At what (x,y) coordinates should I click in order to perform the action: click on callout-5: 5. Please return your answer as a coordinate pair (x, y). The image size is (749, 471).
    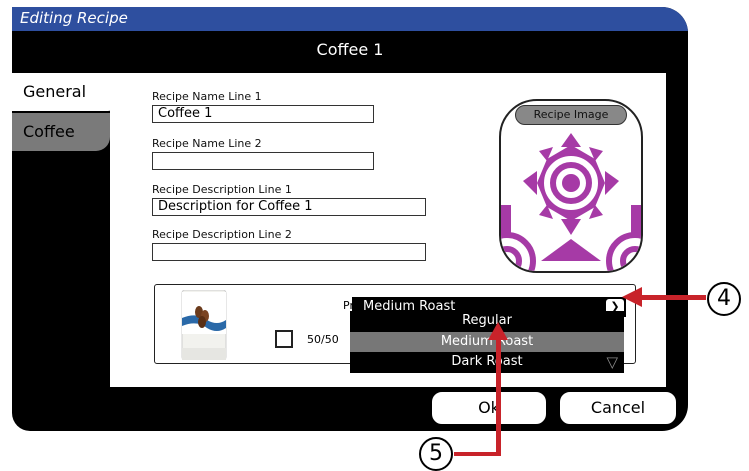
    Looking at the image, I should click on (436, 454).